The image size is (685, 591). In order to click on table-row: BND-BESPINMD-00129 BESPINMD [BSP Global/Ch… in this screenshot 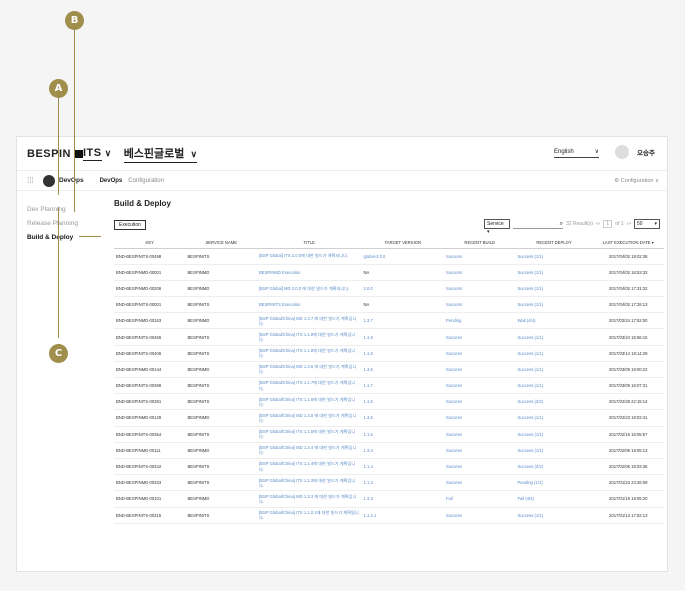, I will do `click(389, 418)`.